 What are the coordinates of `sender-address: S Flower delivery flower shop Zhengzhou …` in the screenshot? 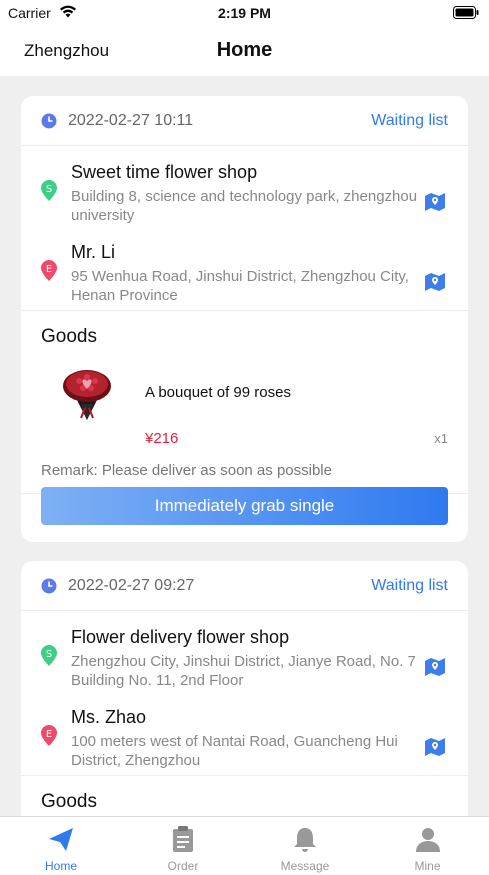 It's located at (244, 655).